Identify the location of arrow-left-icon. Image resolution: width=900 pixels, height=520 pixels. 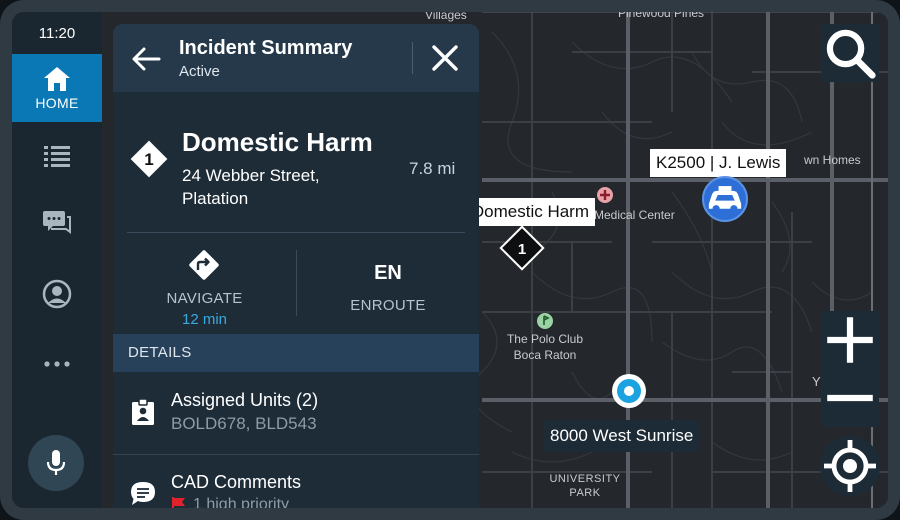
(146, 59).